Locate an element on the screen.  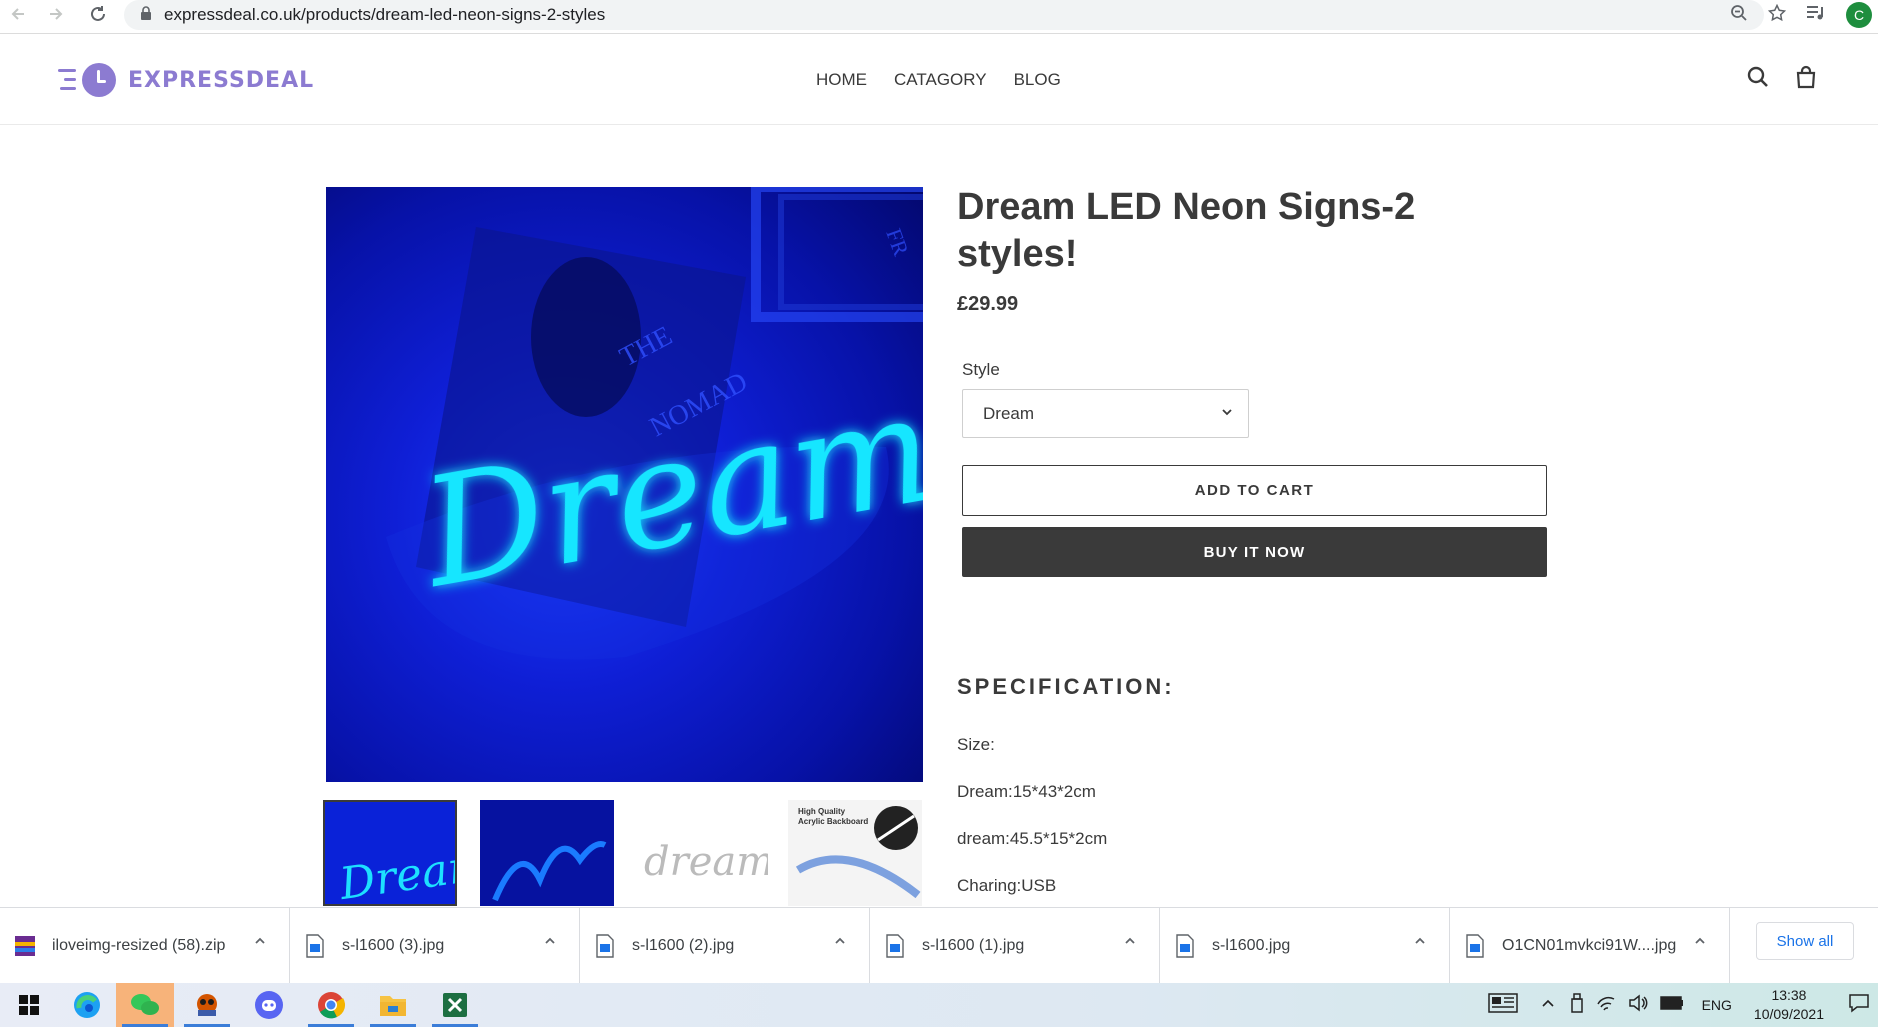
cart-icon is located at coordinates (1806, 79).